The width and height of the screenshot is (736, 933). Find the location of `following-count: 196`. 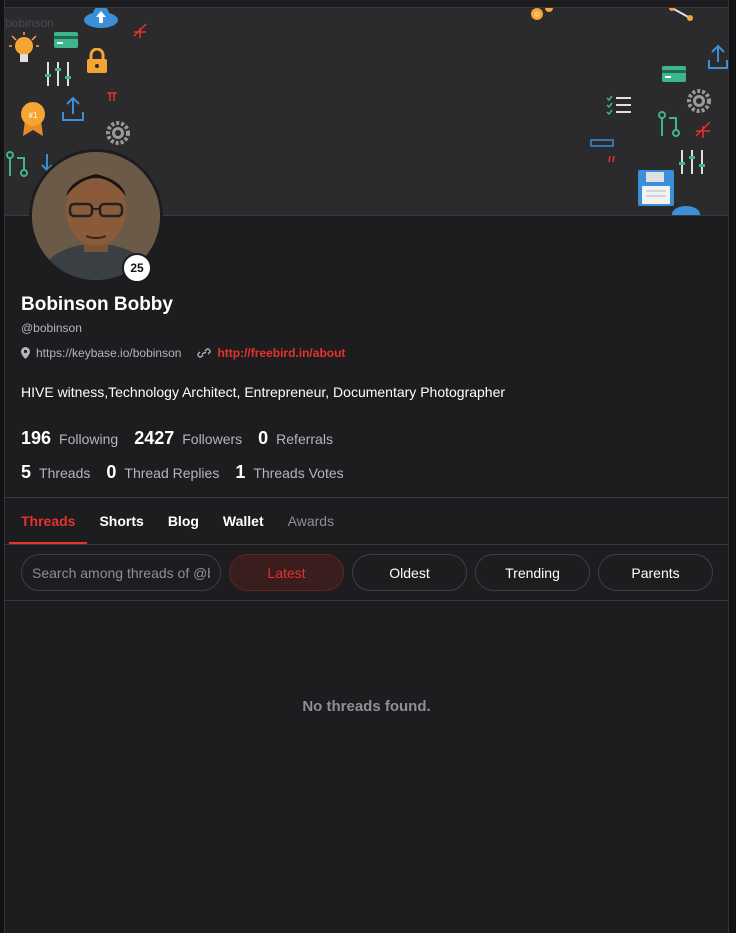

following-count: 196 is located at coordinates (36, 438).